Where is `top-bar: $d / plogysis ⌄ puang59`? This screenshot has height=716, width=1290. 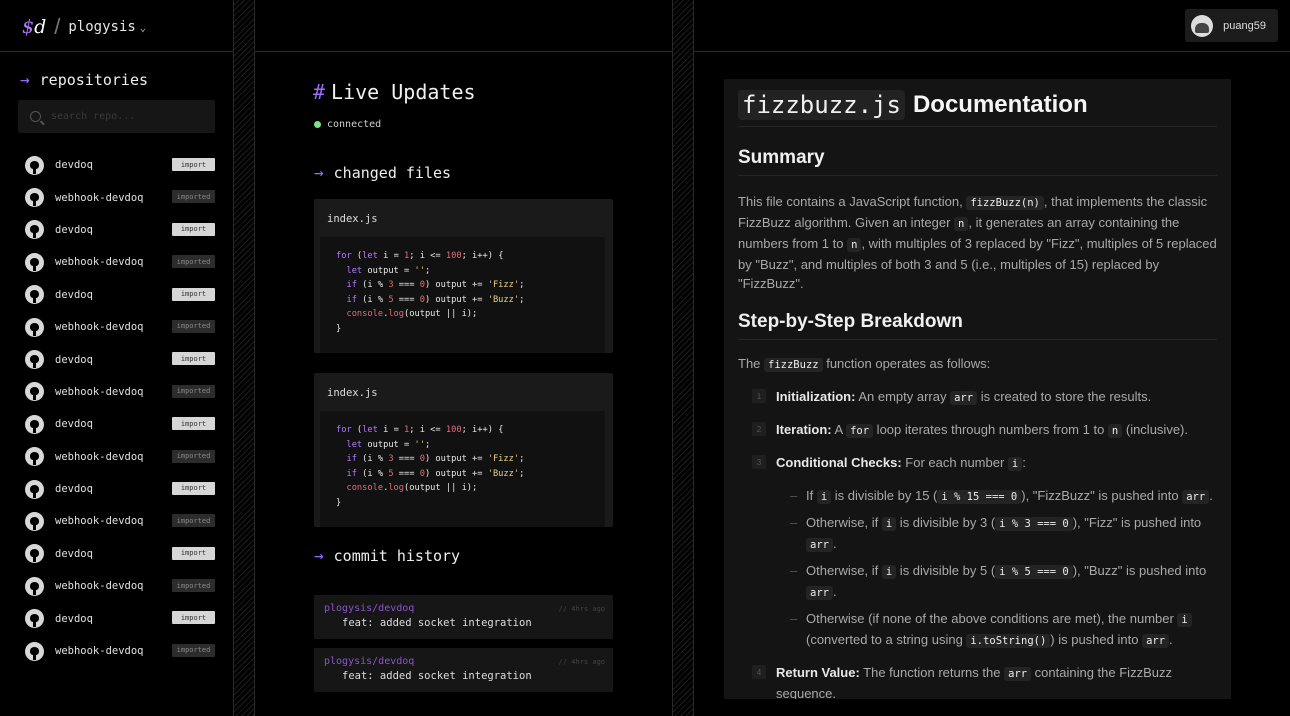
top-bar: $d / plogysis ⌄ puang59 is located at coordinates (645, 26).